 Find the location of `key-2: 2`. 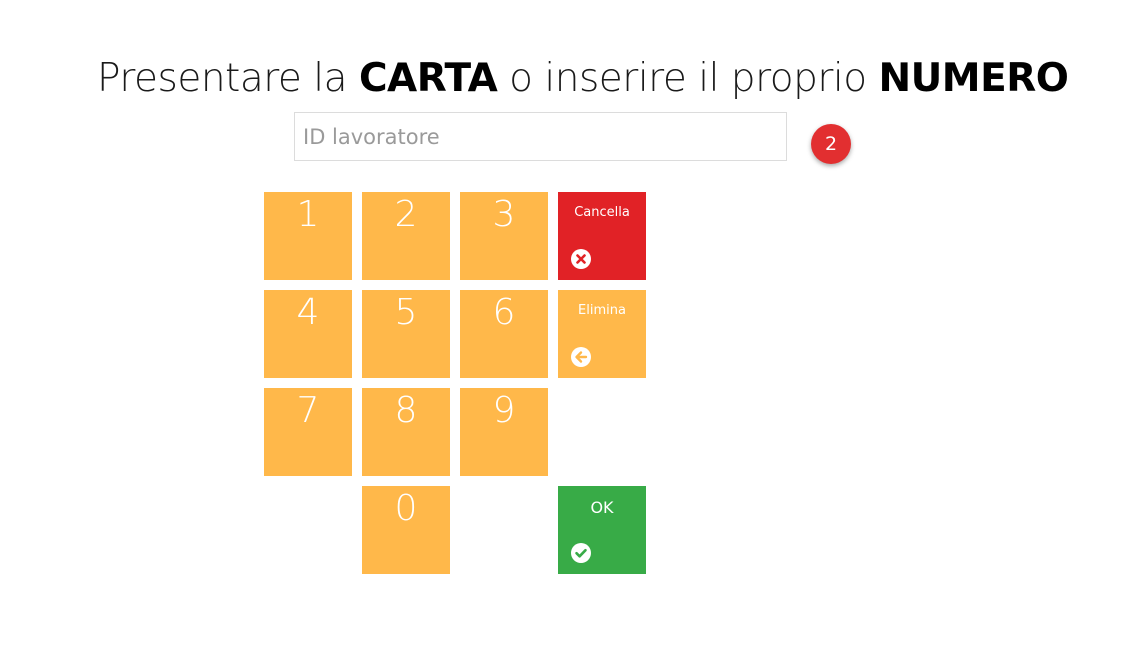

key-2: 2 is located at coordinates (406, 236).